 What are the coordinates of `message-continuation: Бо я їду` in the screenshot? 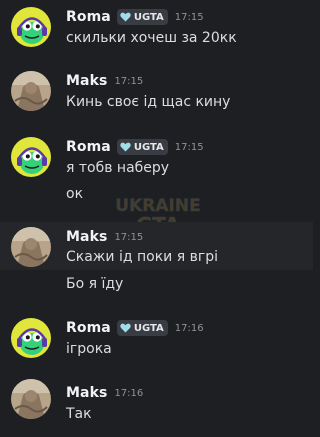 It's located at (156, 289).